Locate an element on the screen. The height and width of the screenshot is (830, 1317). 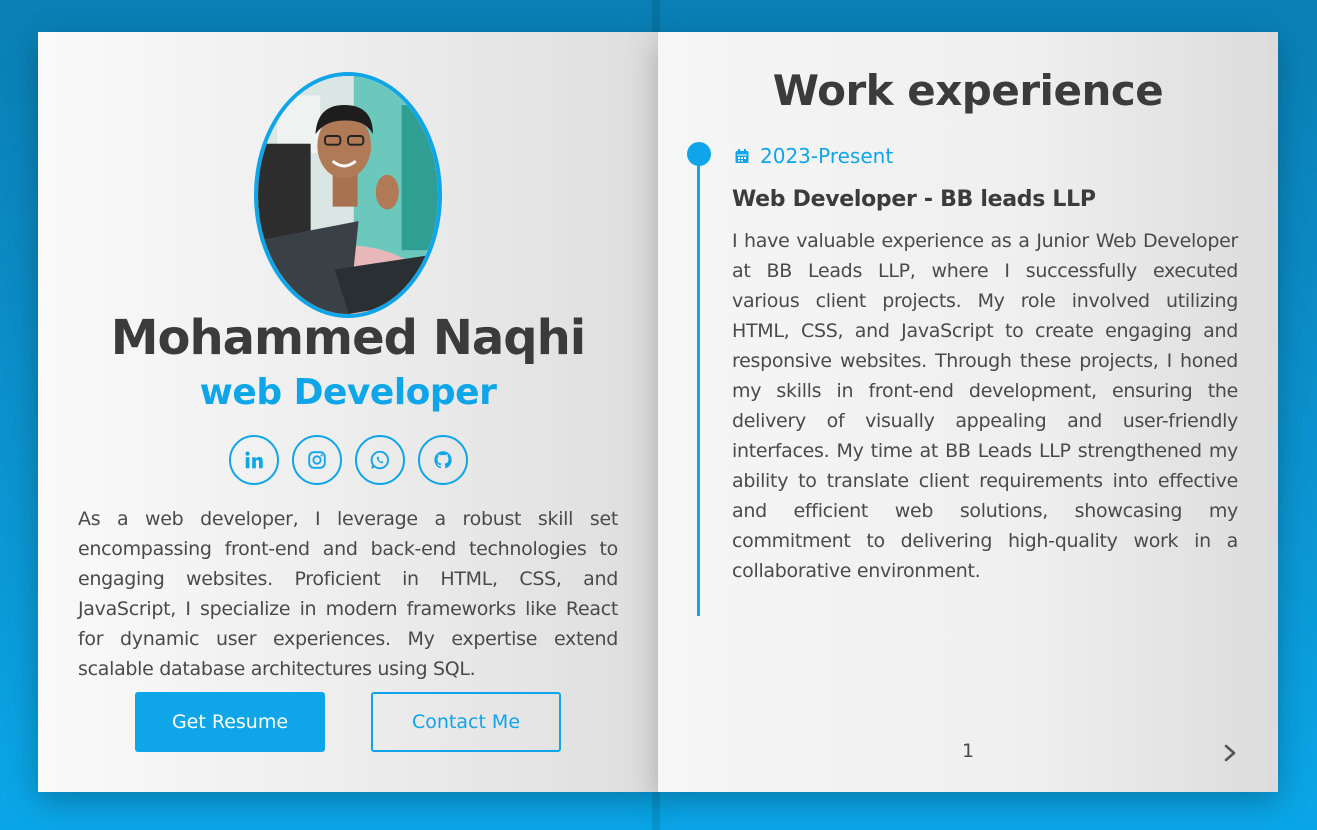
next-page-button is located at coordinates (1230, 753).